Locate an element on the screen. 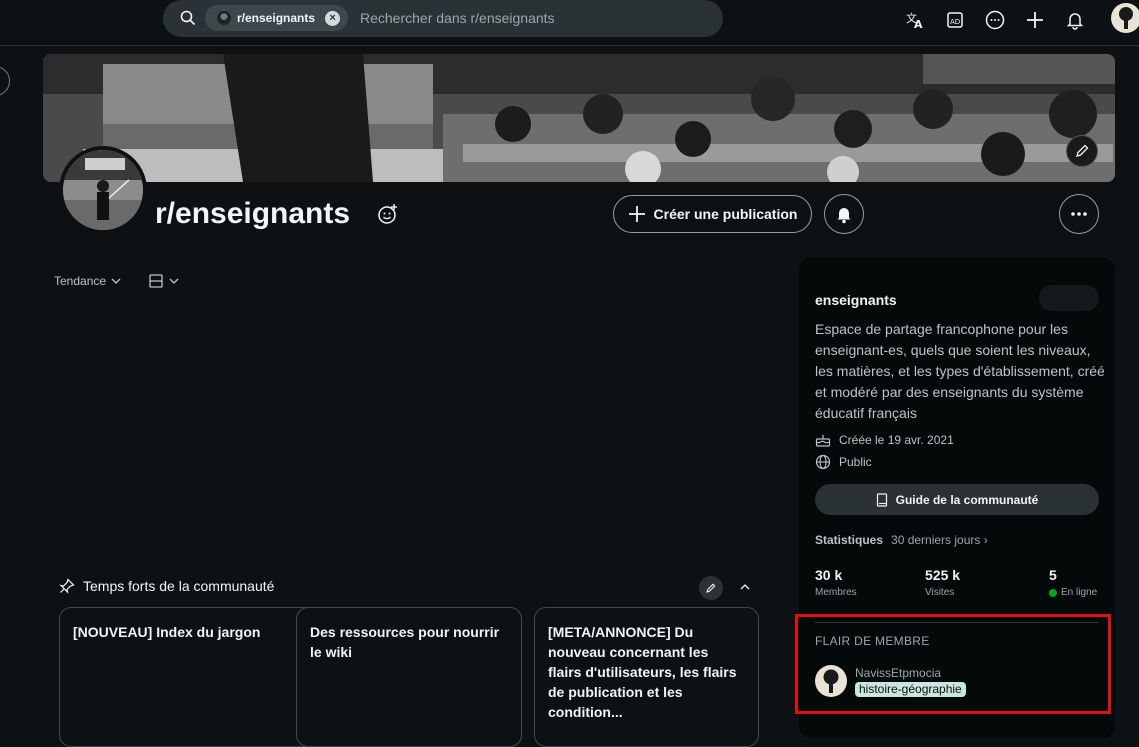 The width and height of the screenshot is (1139, 747). highlights-header: Temps forts de la communauté is located at coordinates (166, 586).